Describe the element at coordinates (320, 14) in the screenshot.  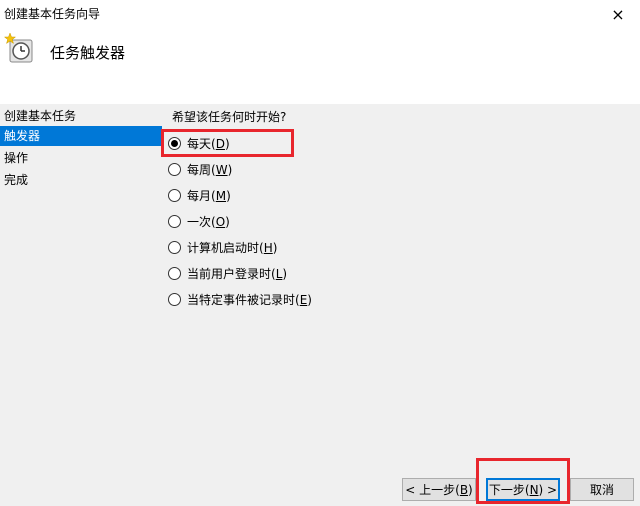
I see `title-bar: 创建基本任务向导 ×` at that location.